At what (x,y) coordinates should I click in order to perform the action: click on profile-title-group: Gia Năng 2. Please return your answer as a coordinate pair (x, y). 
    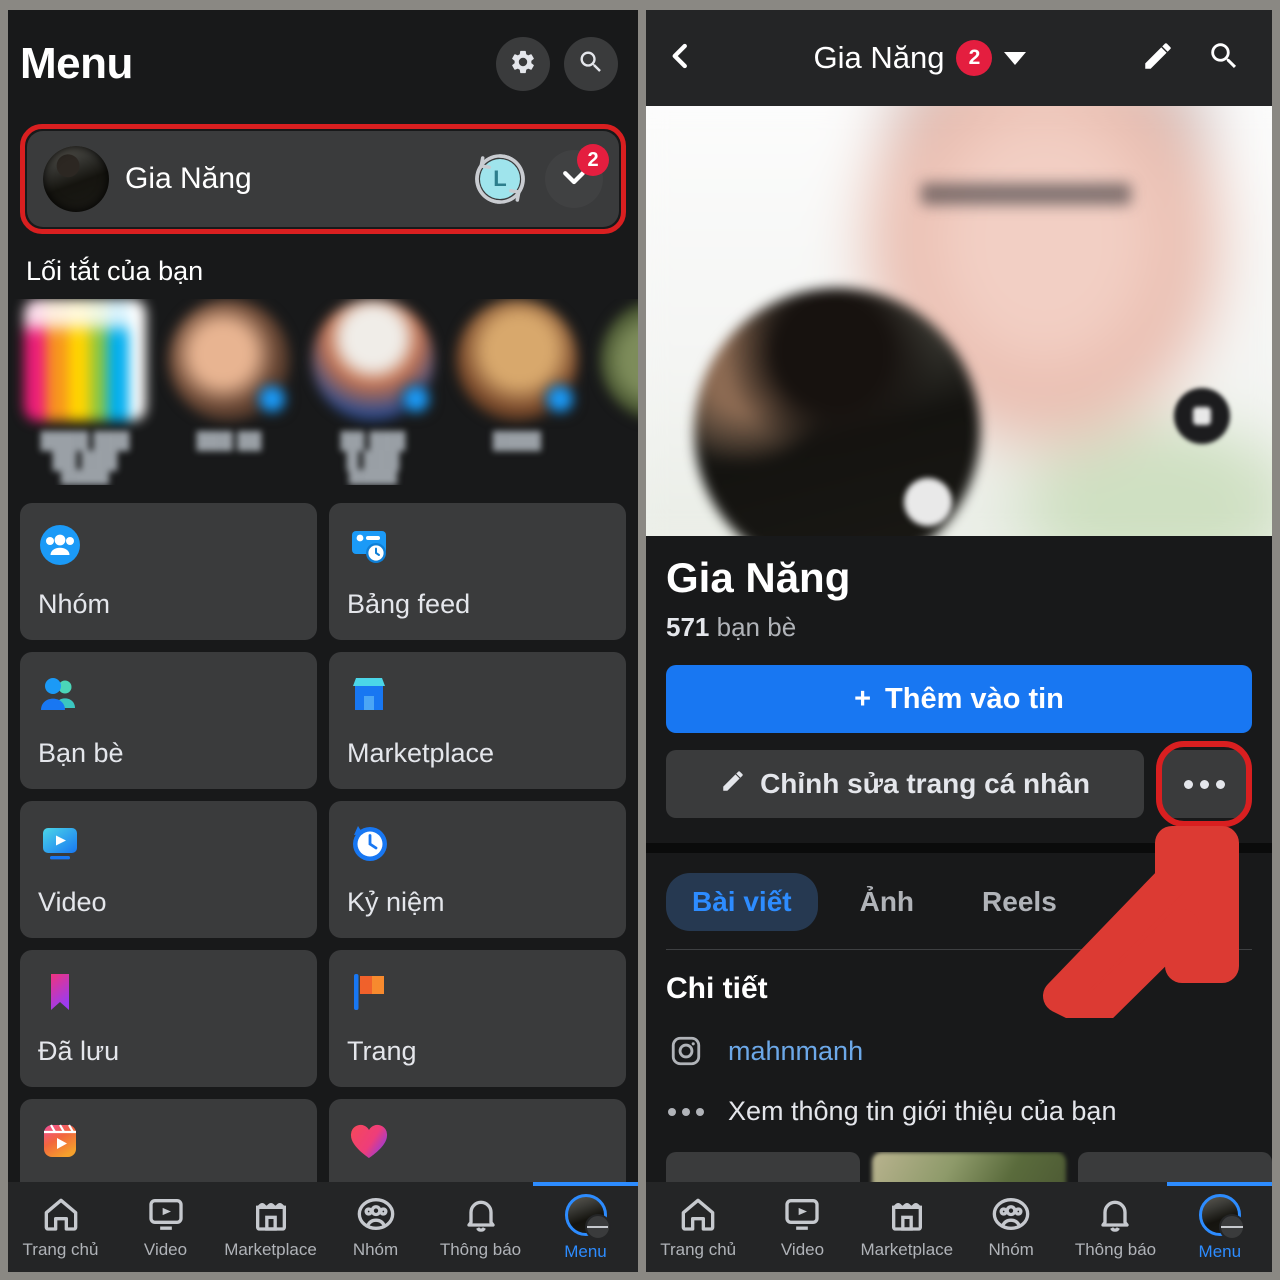
    Looking at the image, I should click on (920, 58).